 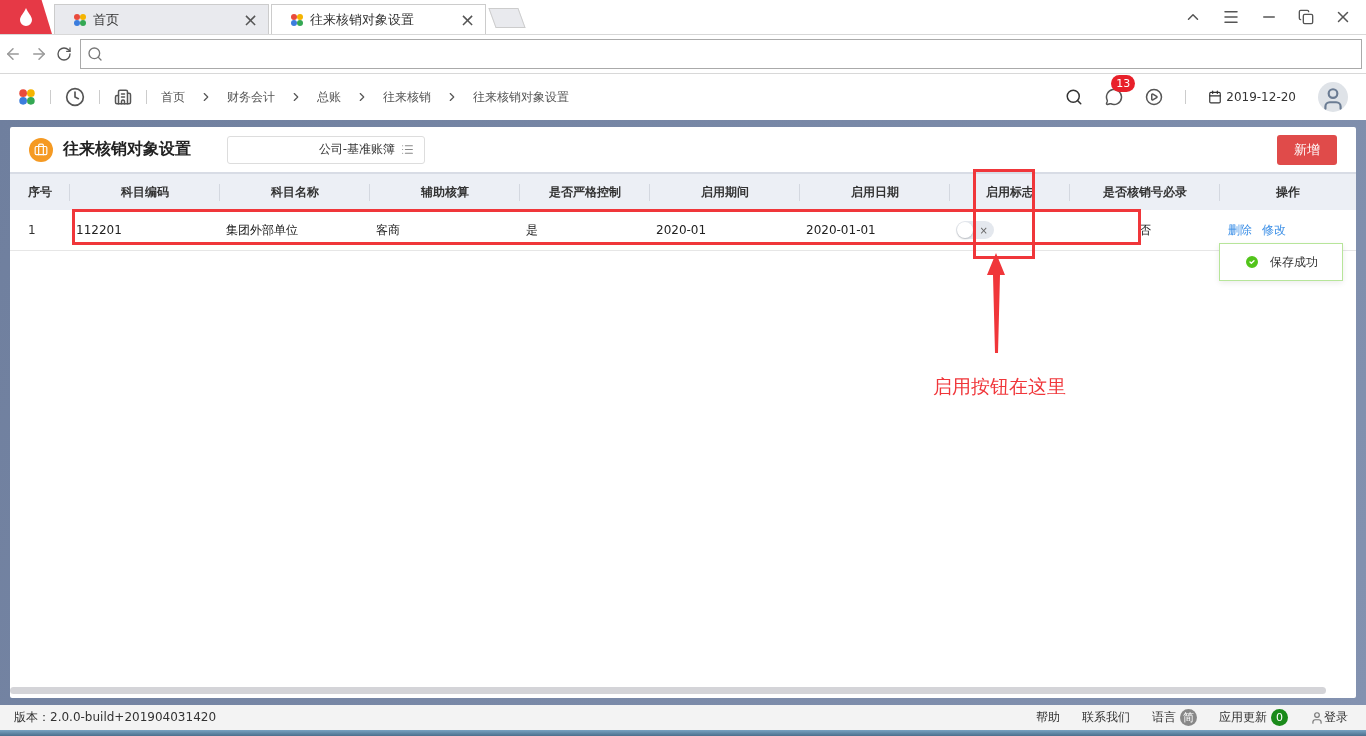 I want to click on calendar-icon, so click(x=1215, y=97).